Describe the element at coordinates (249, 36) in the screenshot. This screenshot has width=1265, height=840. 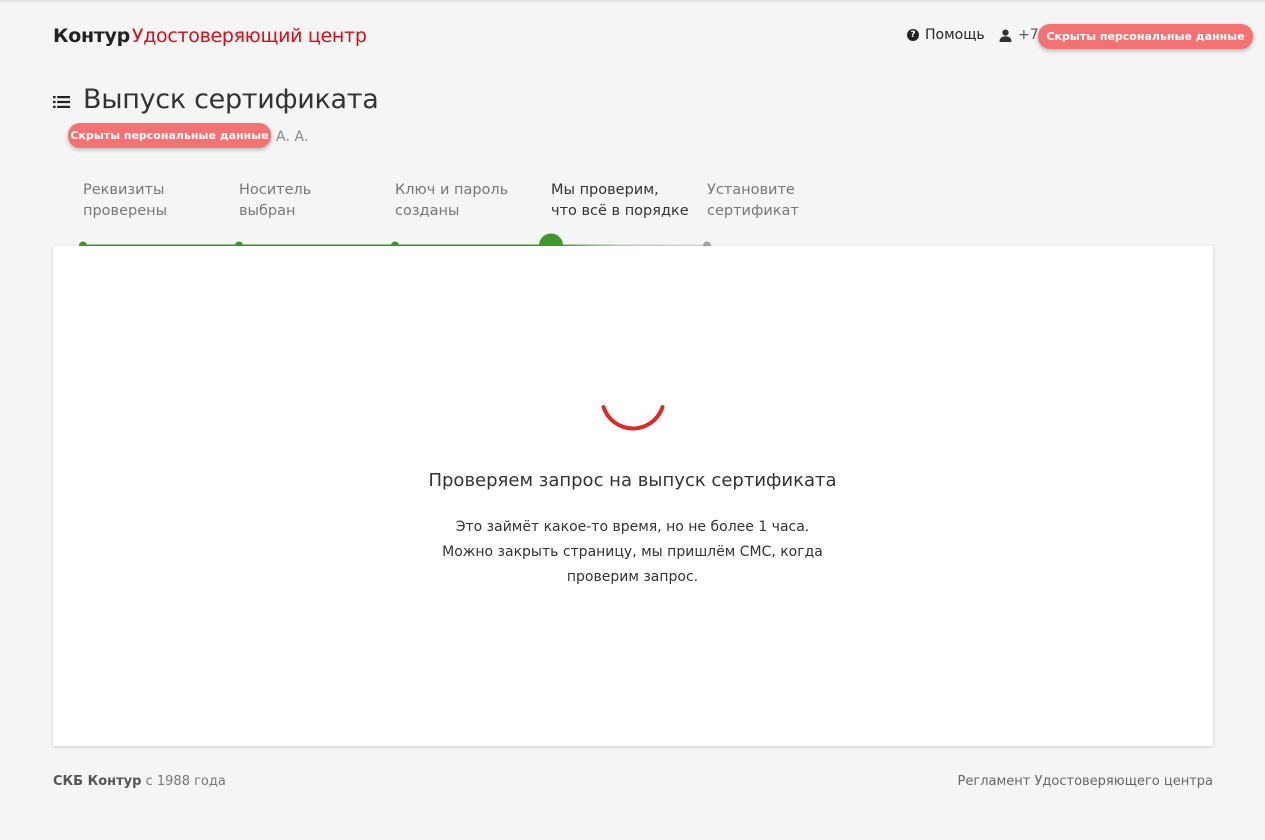
I see `logo-product: Удостоверяющий центр` at that location.